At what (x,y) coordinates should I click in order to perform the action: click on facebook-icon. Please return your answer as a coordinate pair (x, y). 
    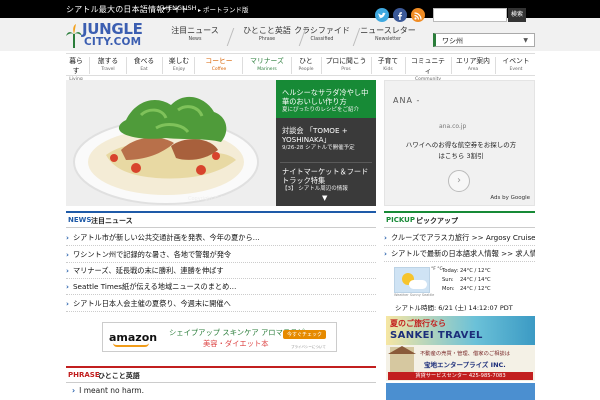
    Looking at the image, I should click on (400, 15).